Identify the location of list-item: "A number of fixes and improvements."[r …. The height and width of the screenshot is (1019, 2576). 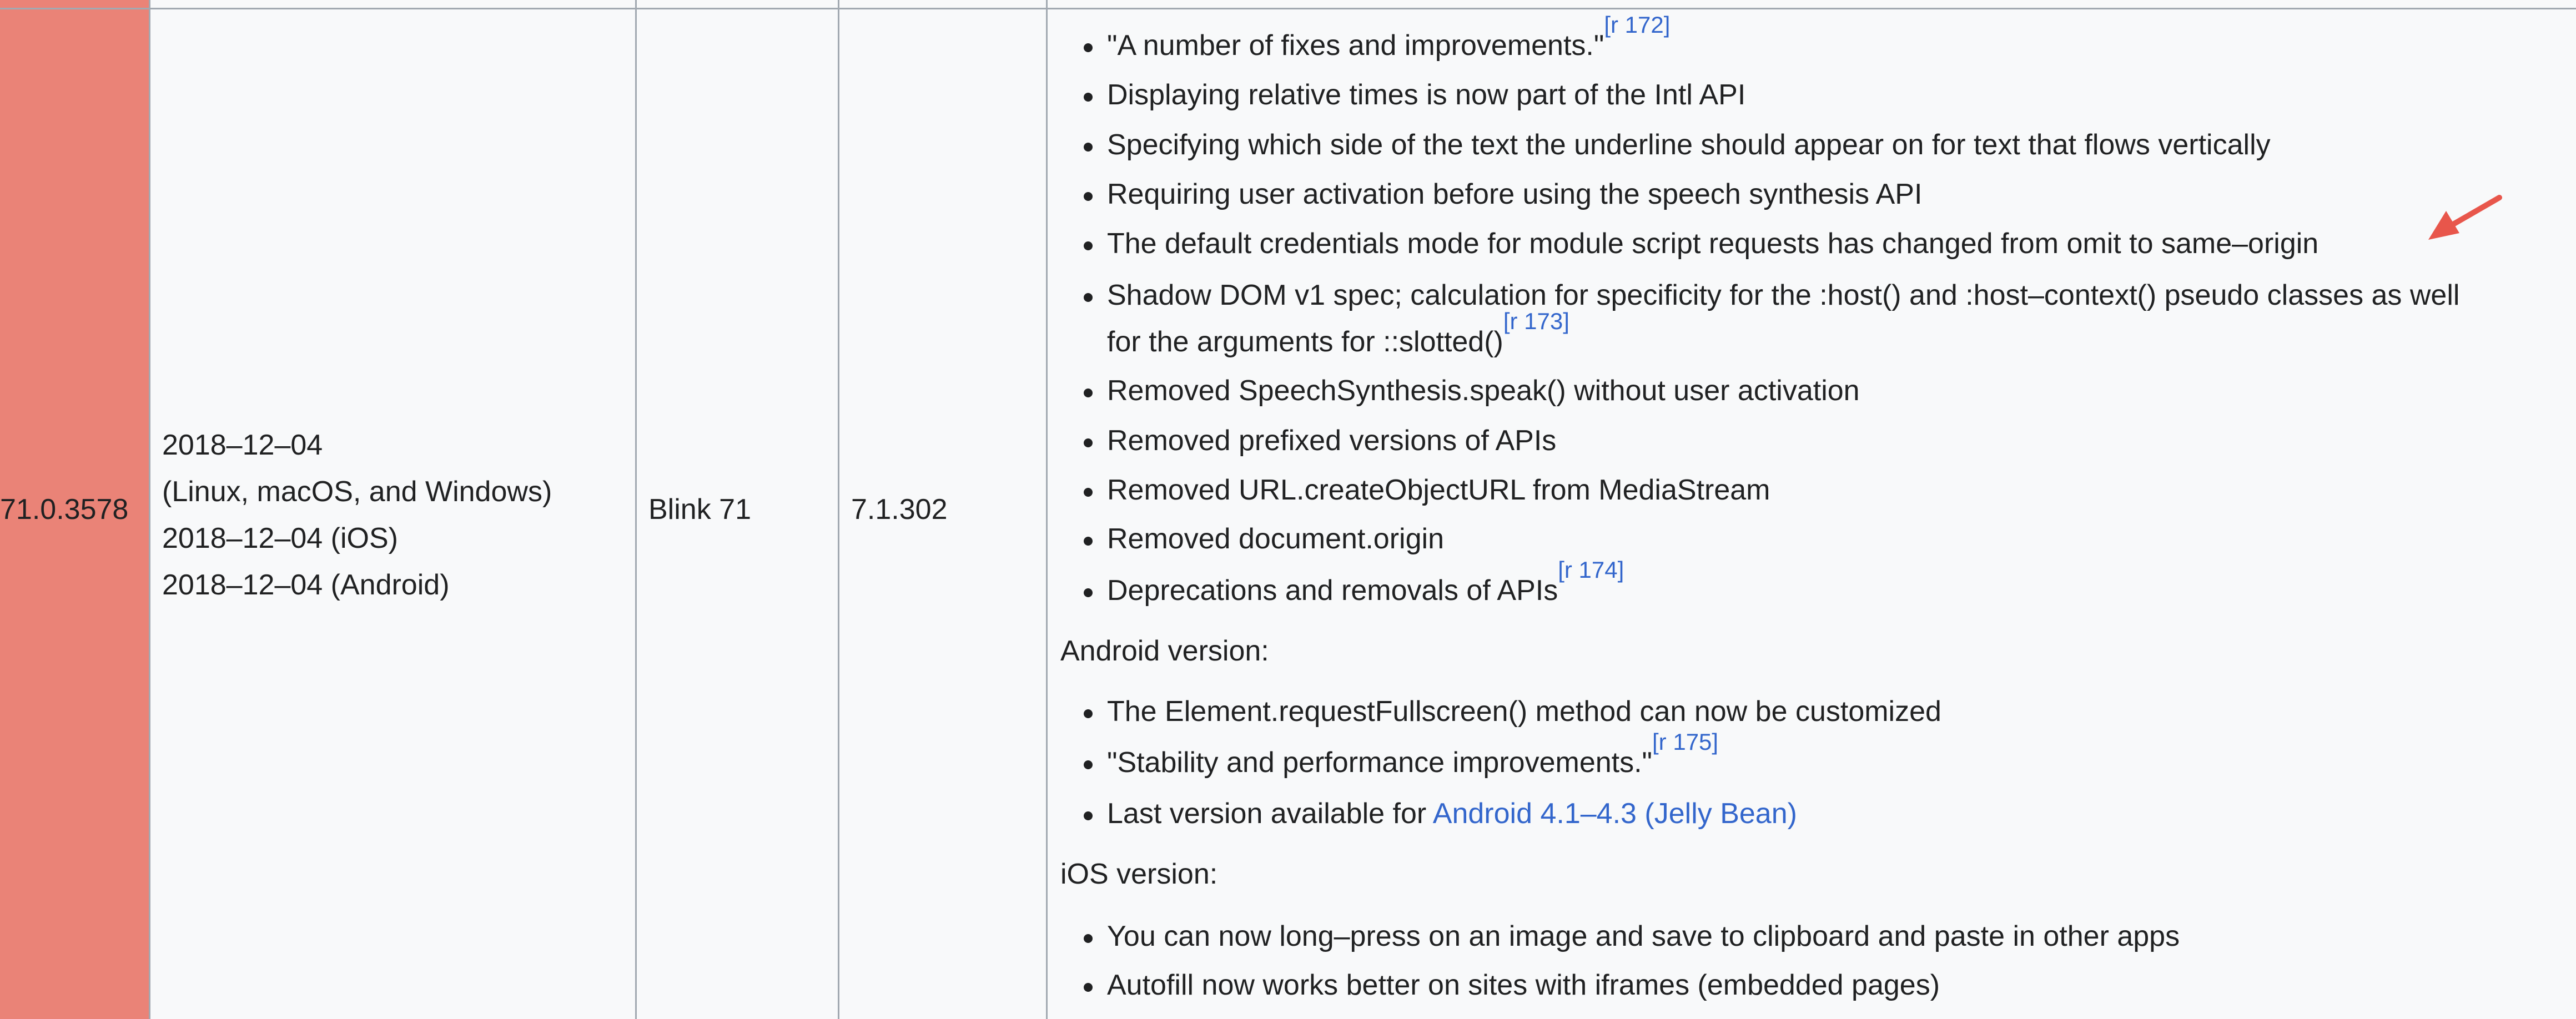
(1376, 37).